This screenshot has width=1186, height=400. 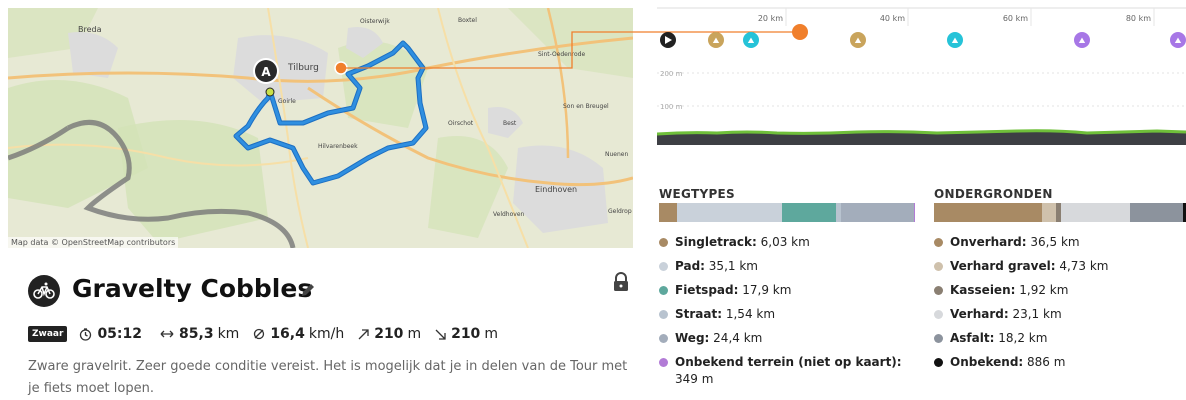 I want to click on legend-name: Fietspad:, so click(x=707, y=290).